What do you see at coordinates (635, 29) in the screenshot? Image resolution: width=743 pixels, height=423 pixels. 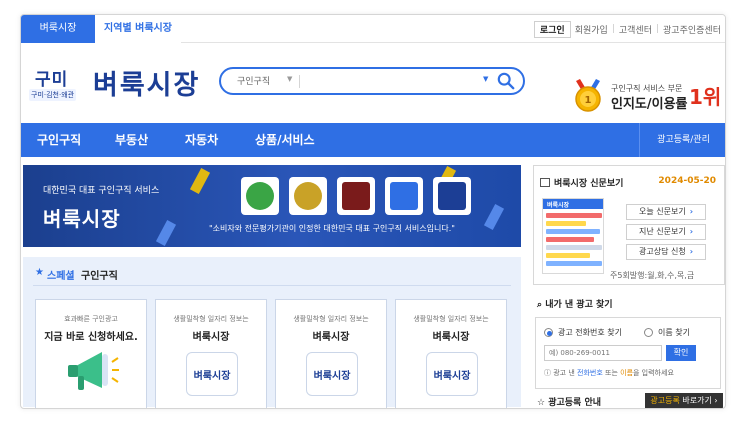 I see `customer-center-link: 고객센터` at bounding box center [635, 29].